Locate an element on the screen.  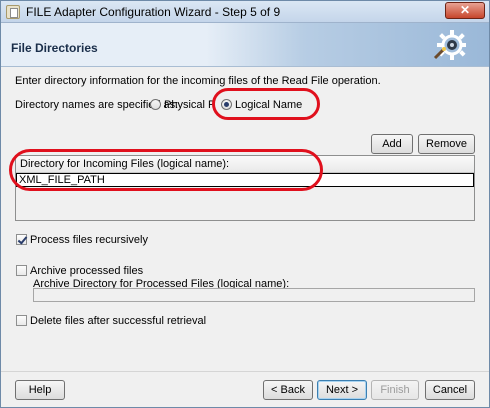
delete-after-label: Delete files after successful retrieval is located at coordinates (118, 321).